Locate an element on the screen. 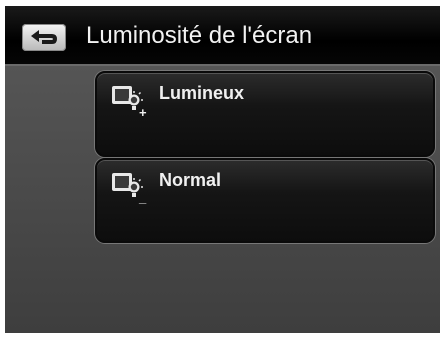 The image size is (445, 337). back-arrow-icon is located at coordinates (44, 37).